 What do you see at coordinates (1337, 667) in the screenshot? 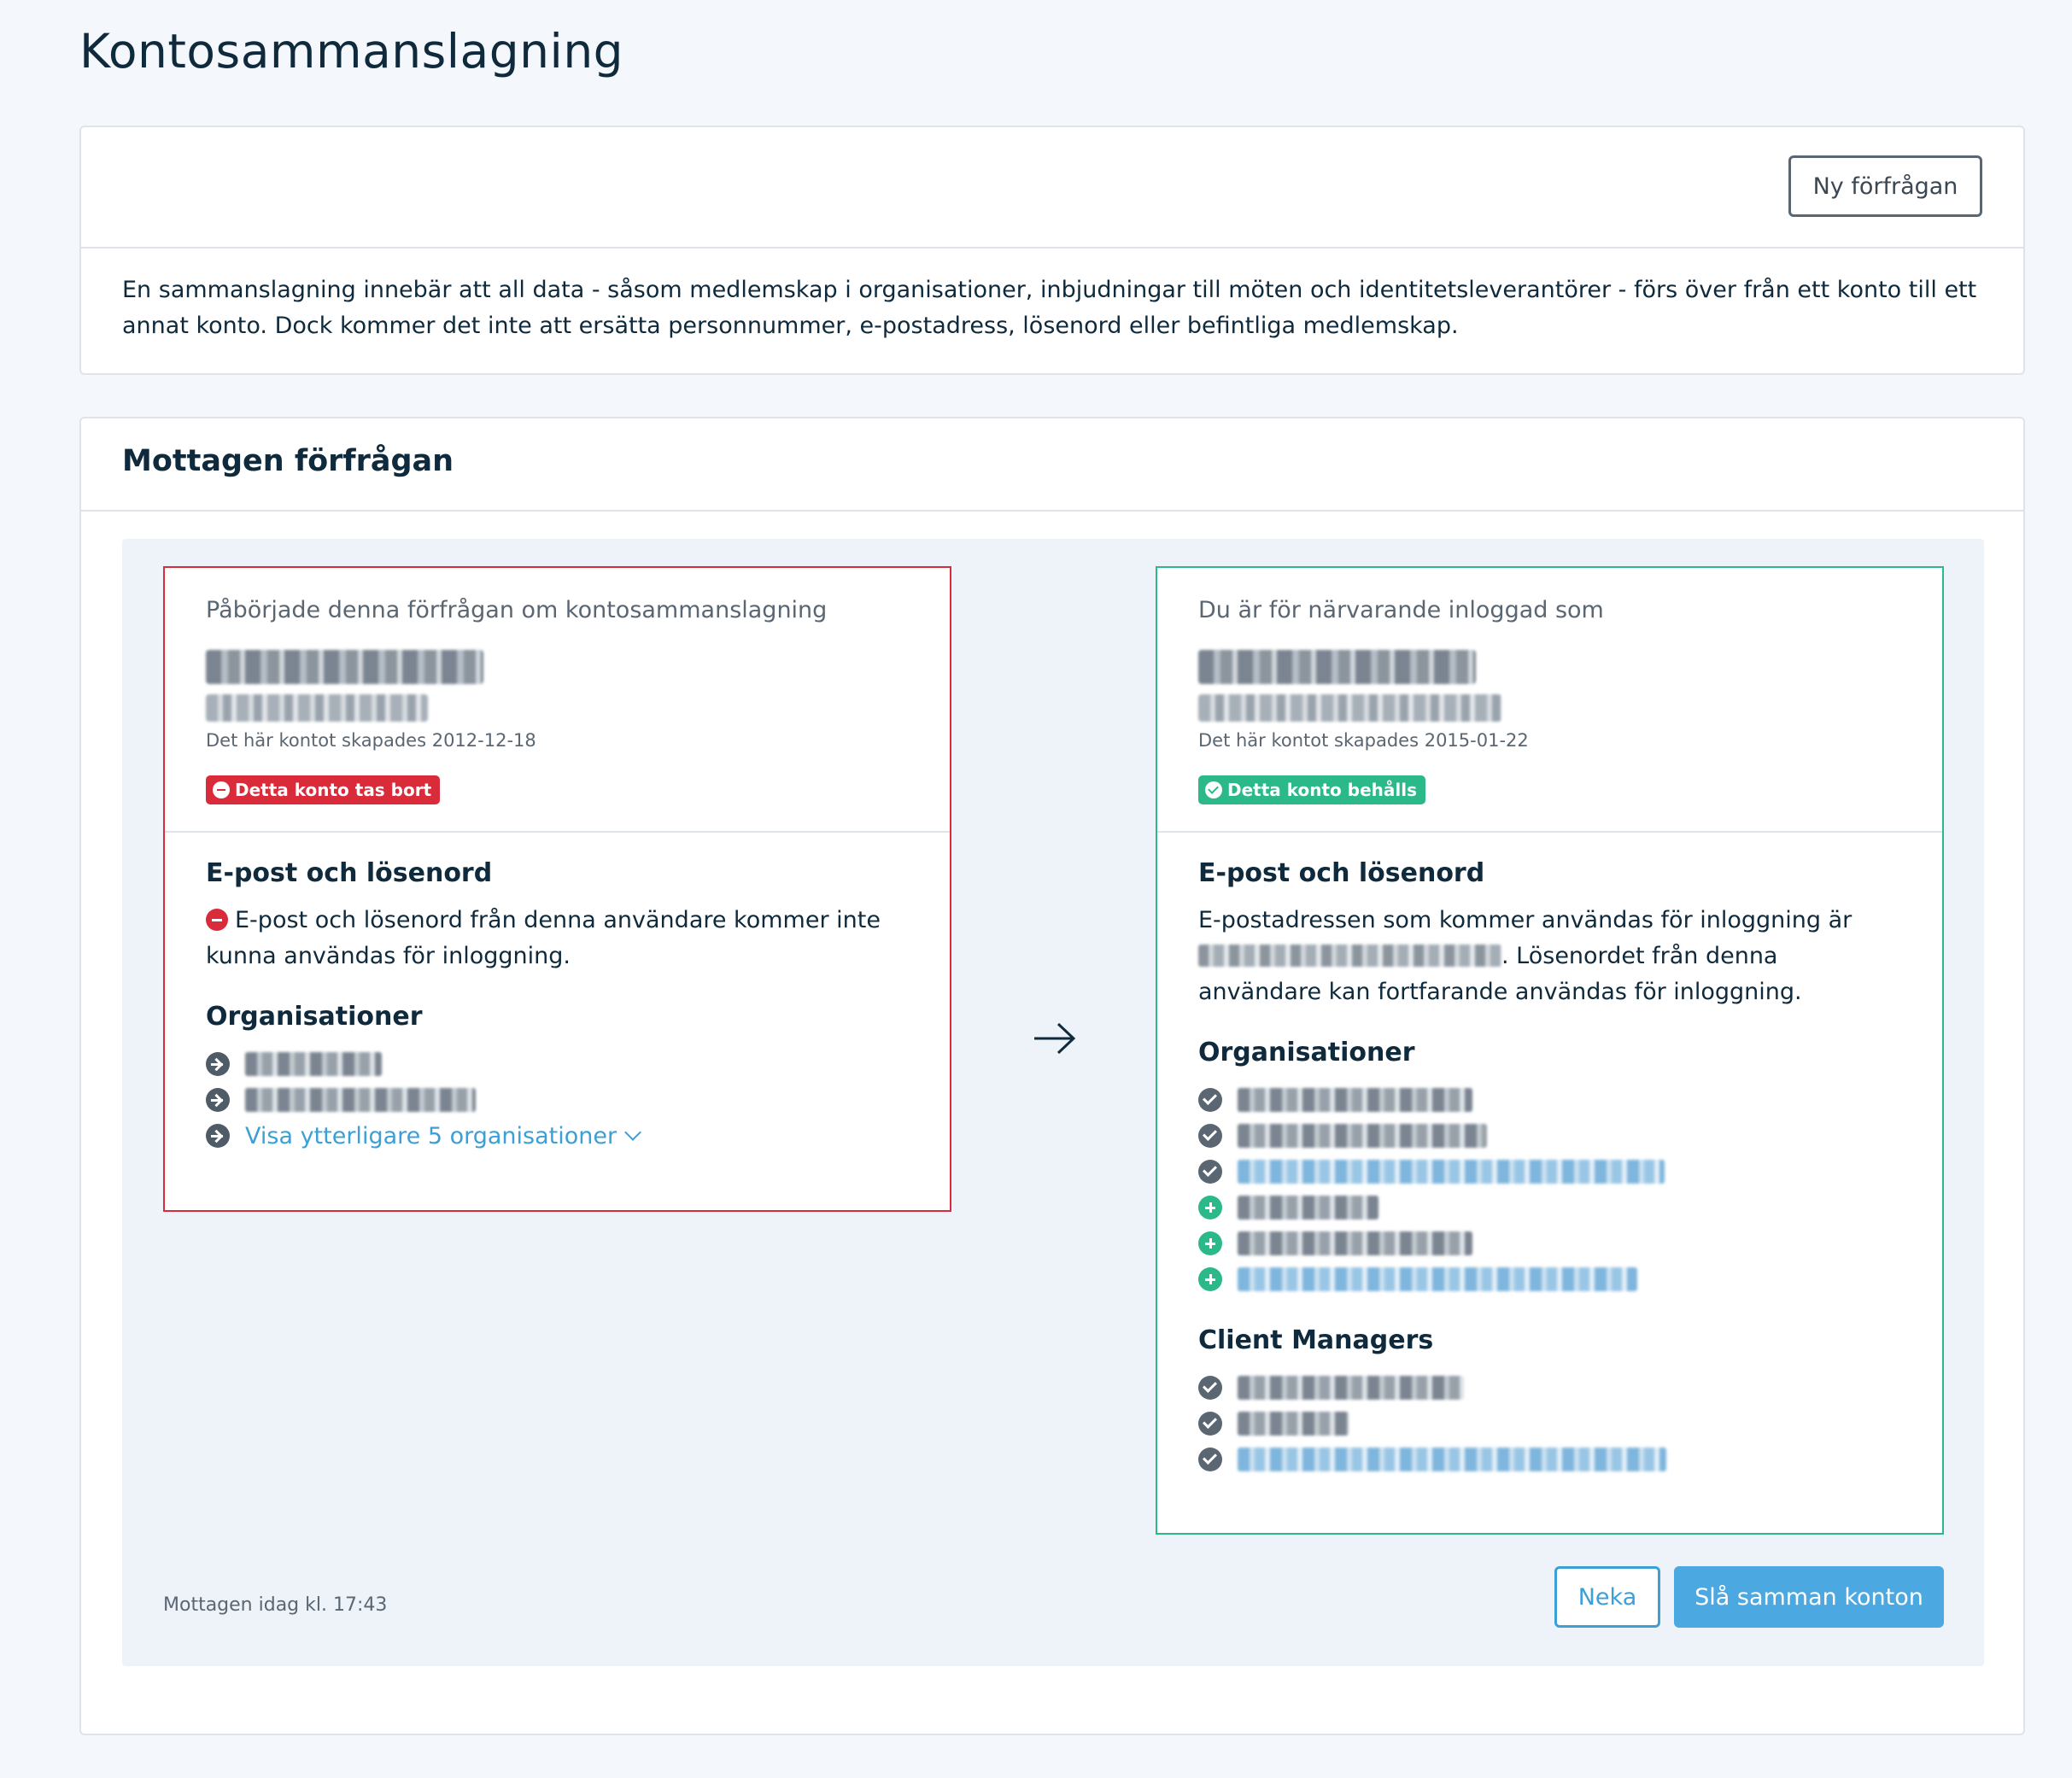
I see `target-account-name-redacted` at bounding box center [1337, 667].